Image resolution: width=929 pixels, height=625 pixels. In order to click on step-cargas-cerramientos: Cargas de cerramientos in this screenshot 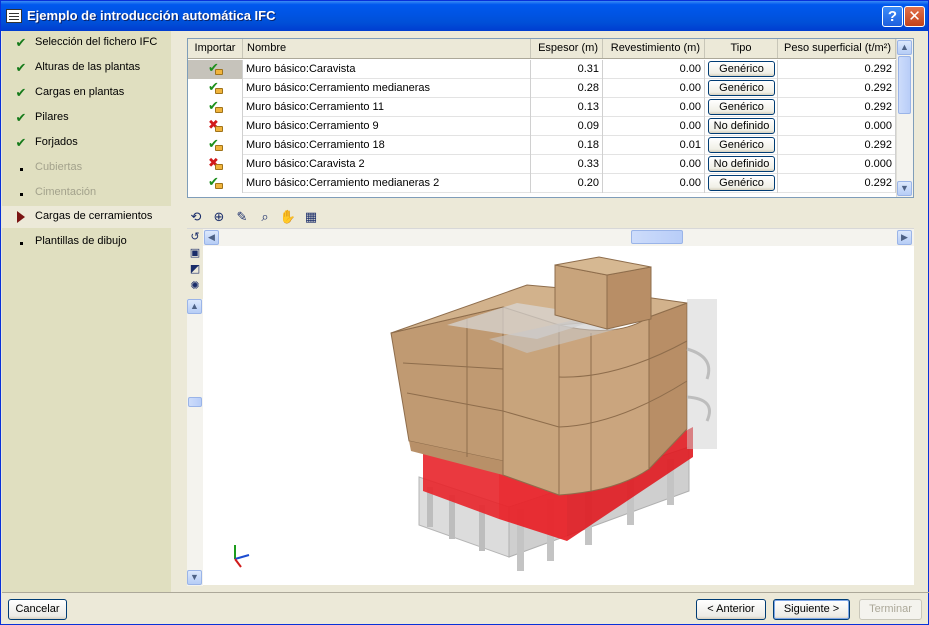, I will do `click(86, 217)`.